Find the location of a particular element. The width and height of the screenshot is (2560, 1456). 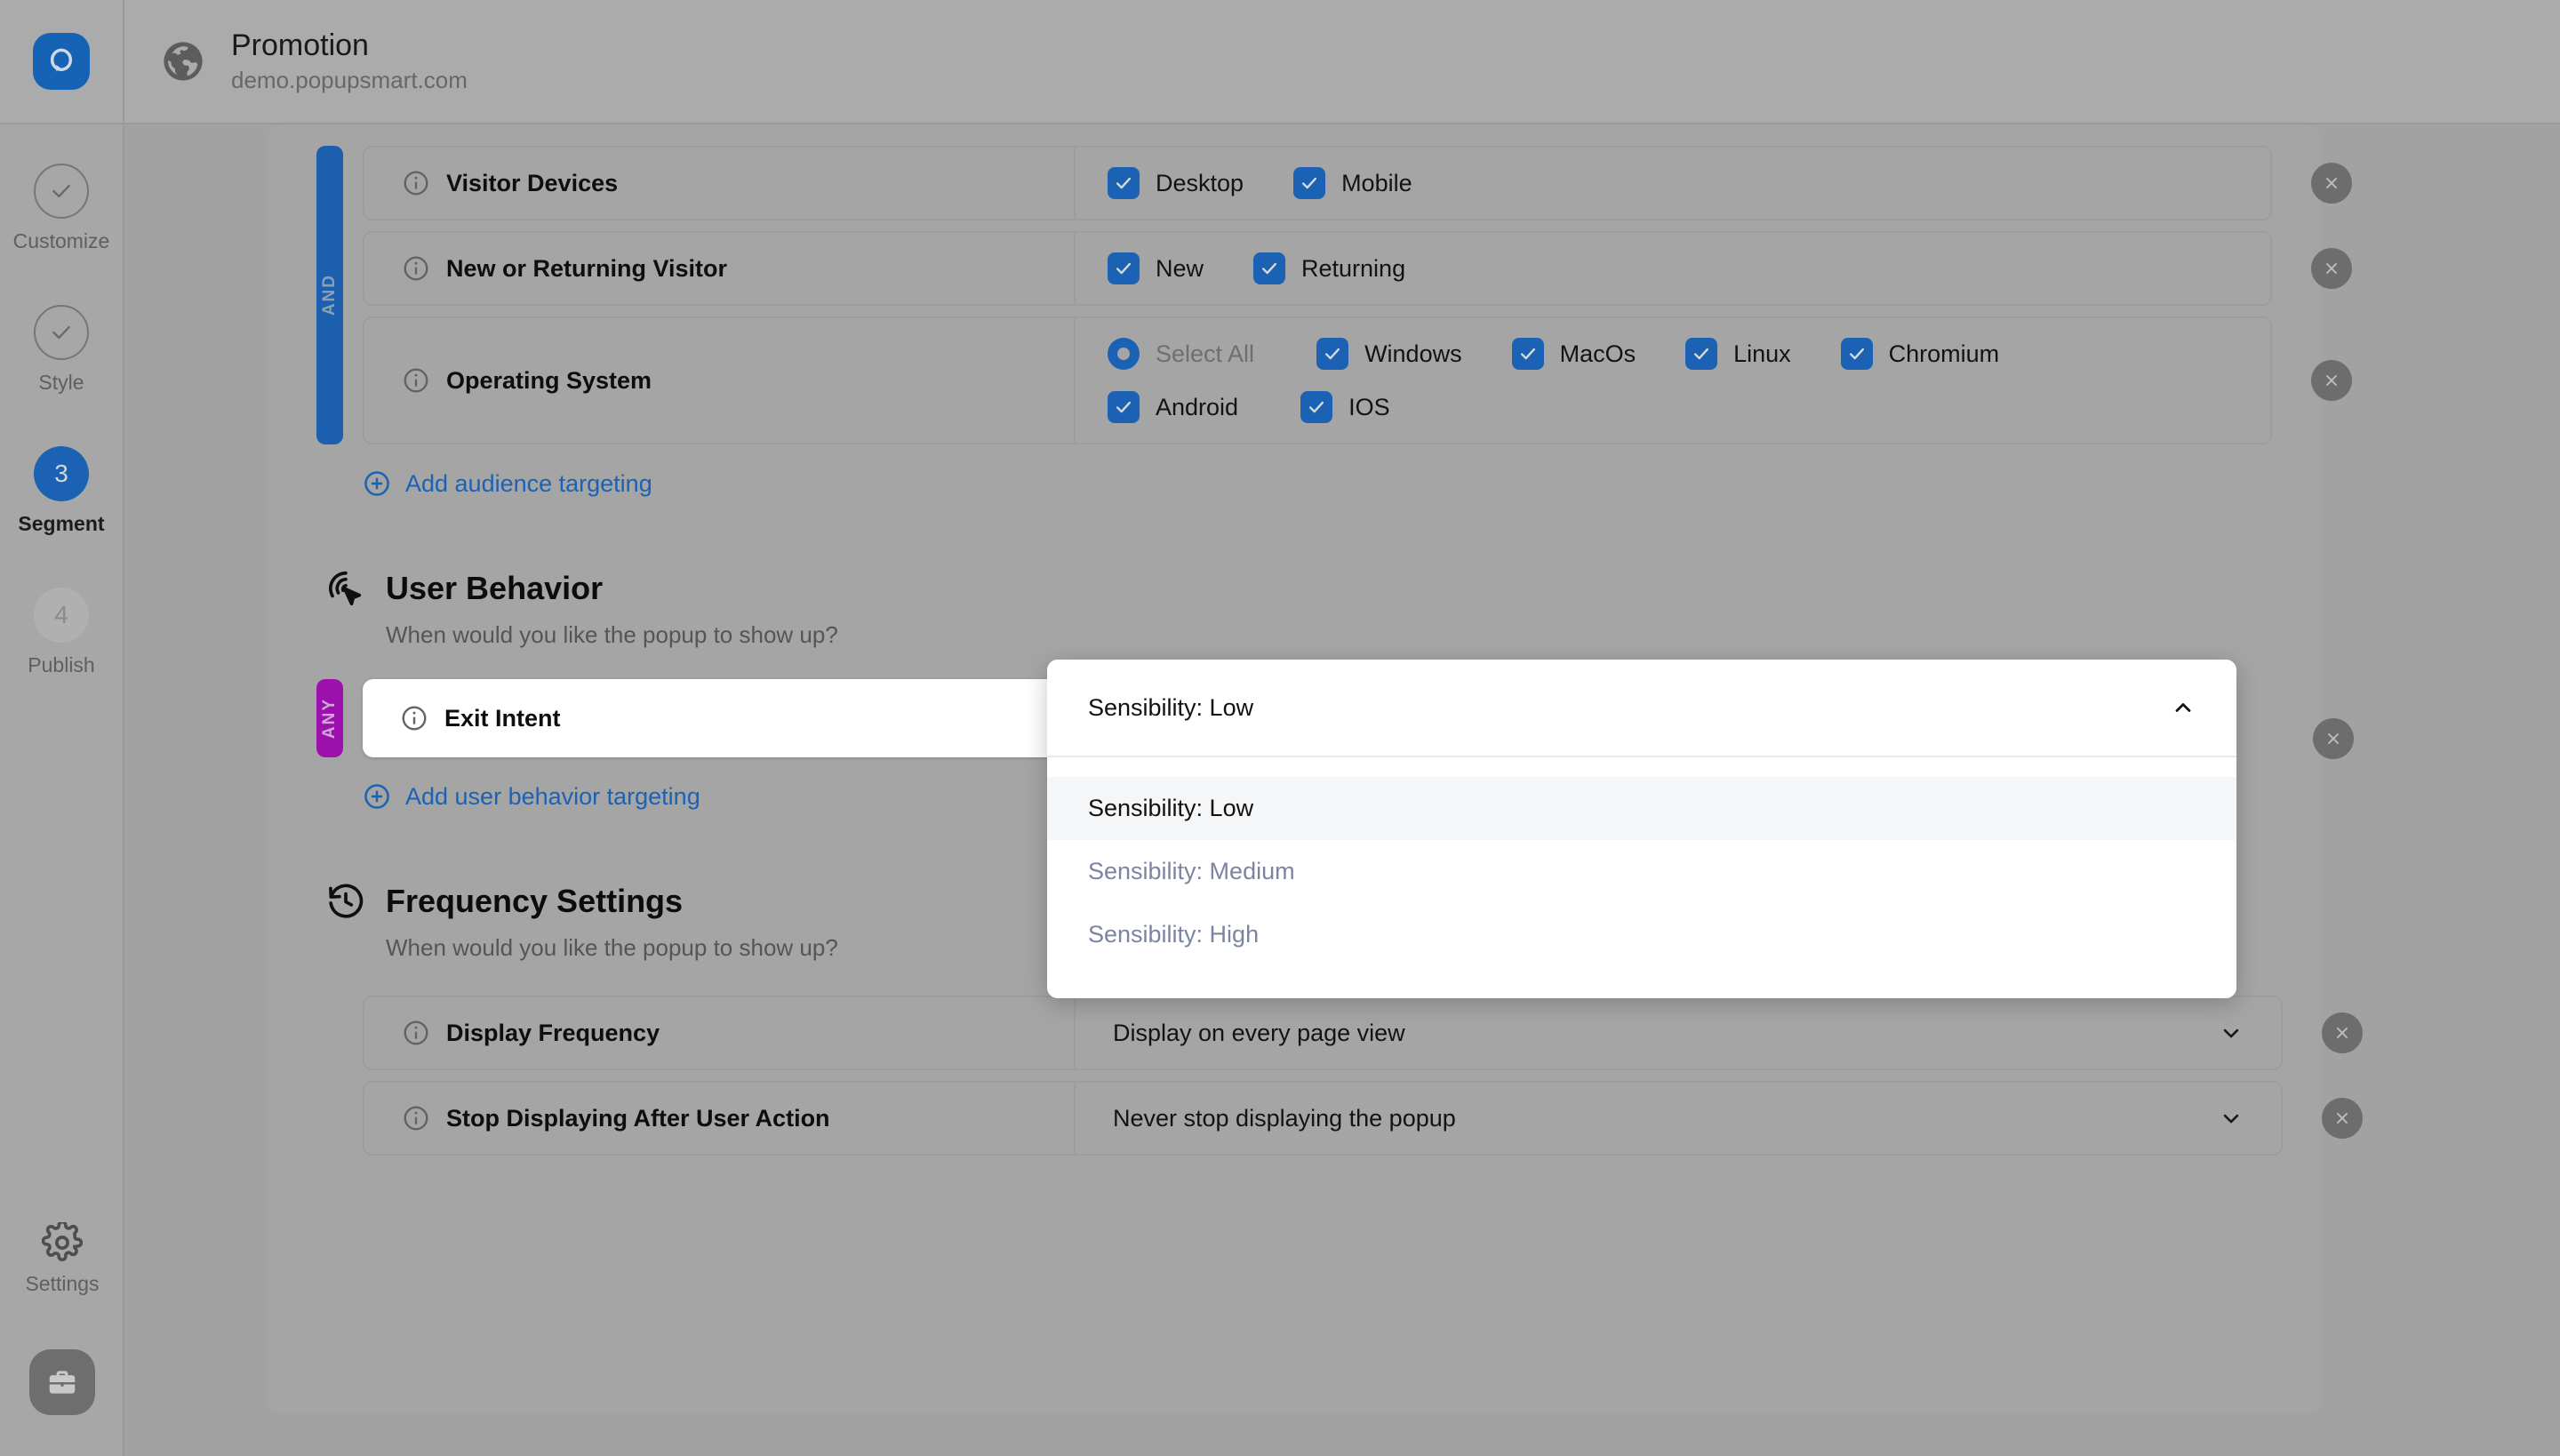

site-info: Promotion demo.popupsmart.com is located at coordinates (296, 61).